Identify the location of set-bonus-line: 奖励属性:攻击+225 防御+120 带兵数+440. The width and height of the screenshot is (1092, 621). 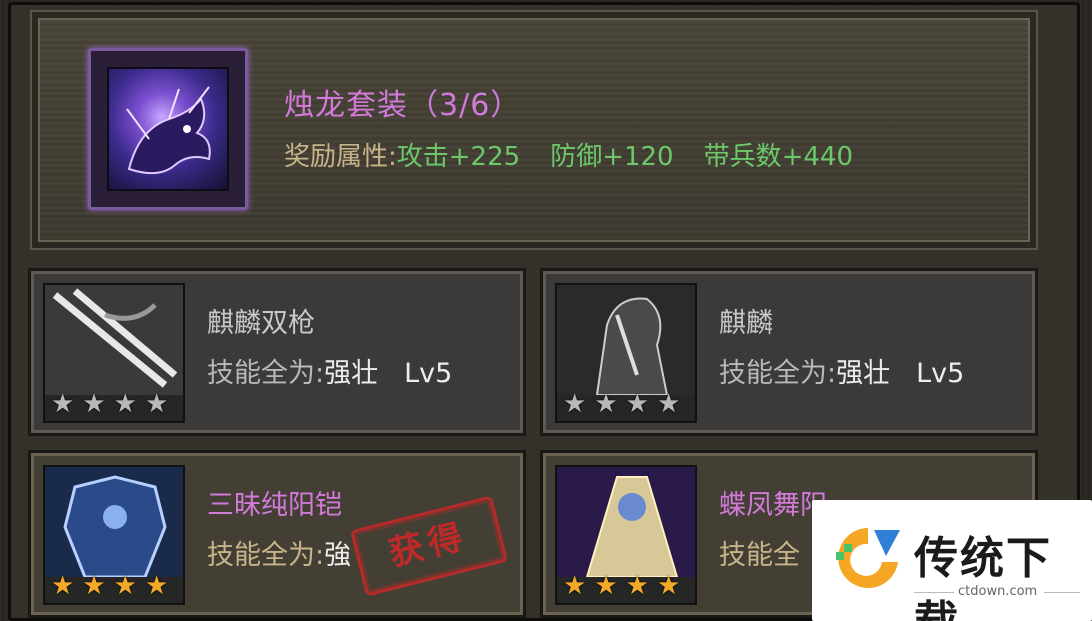
(568, 154).